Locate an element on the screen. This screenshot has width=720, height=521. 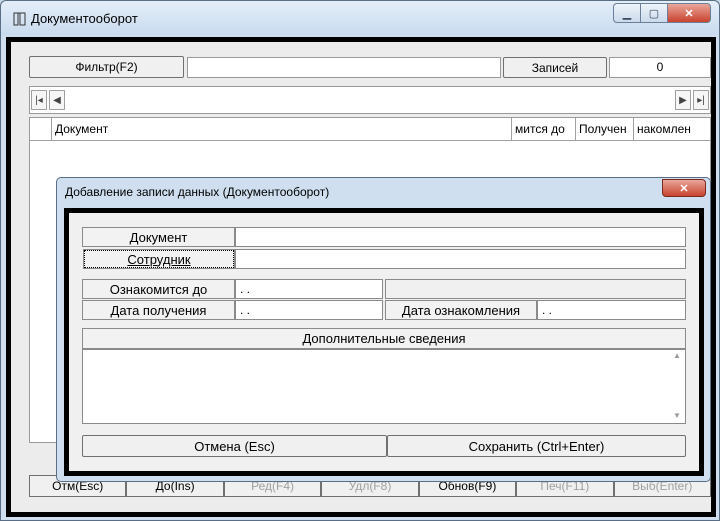
first-record-icon: |◂ is located at coordinates (39, 100).